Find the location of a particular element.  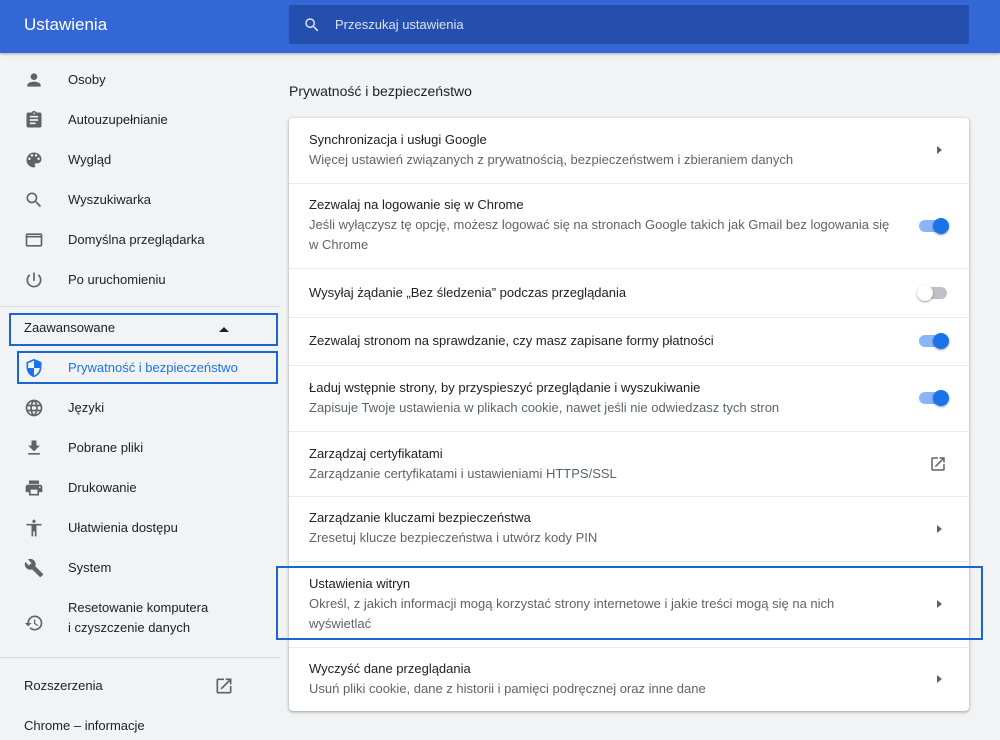

sidebar-item-languages: Języki is located at coordinates (140, 408).